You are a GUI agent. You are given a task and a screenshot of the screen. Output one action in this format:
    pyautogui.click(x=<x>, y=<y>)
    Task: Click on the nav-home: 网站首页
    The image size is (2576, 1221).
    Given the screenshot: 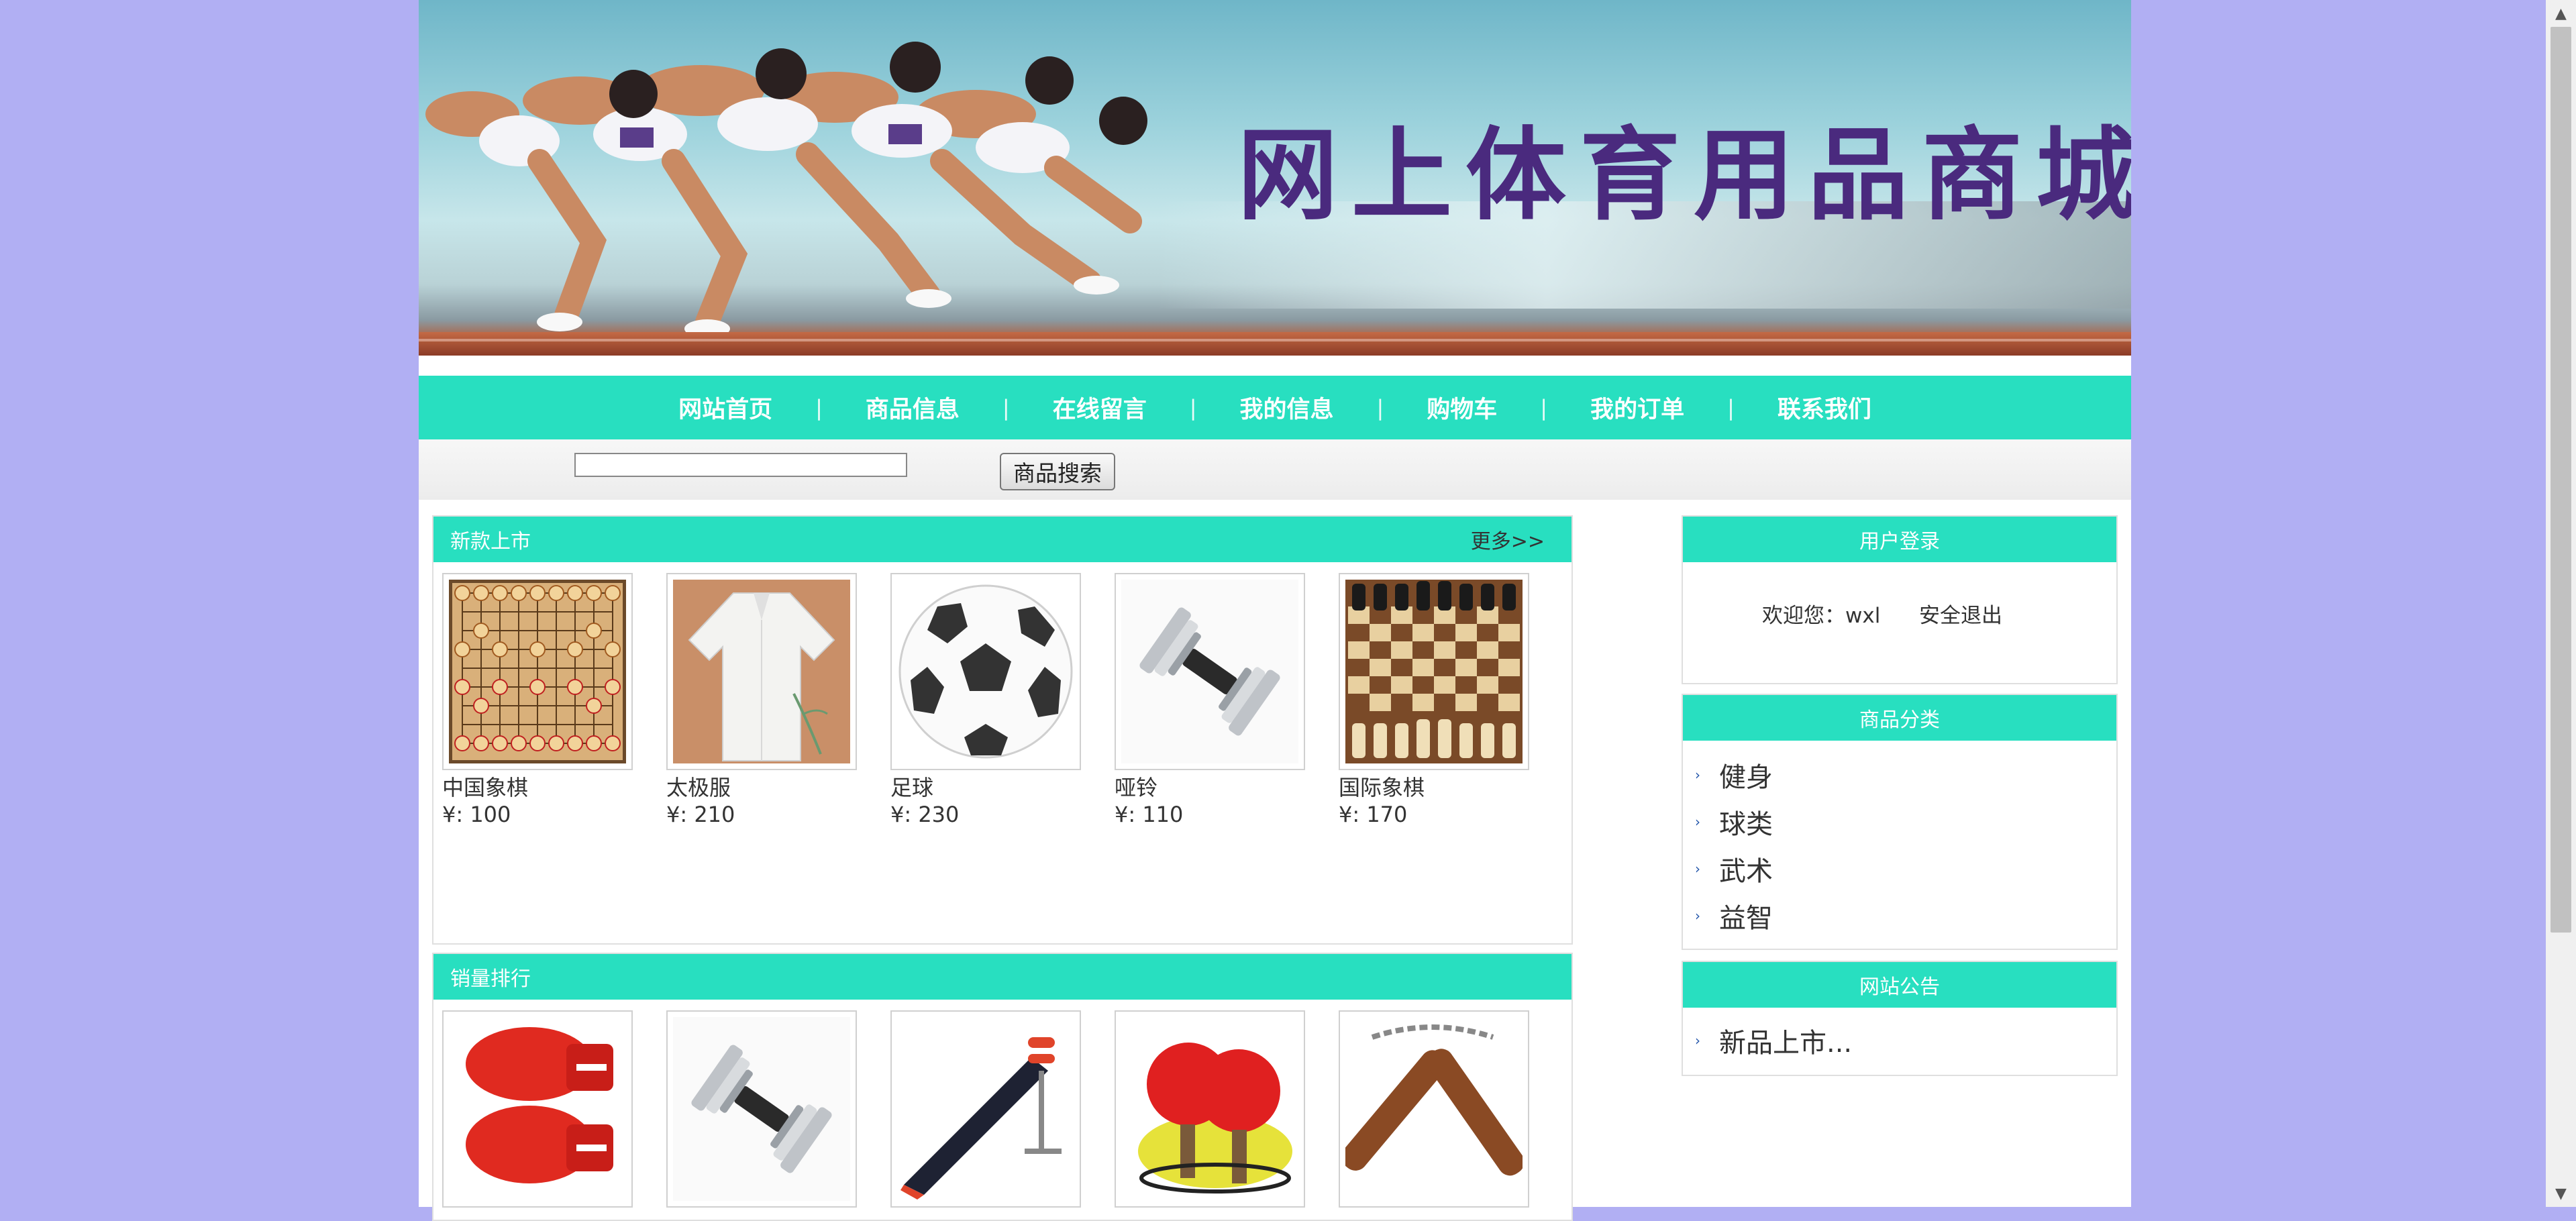 What is the action you would take?
    pyautogui.click(x=725, y=407)
    